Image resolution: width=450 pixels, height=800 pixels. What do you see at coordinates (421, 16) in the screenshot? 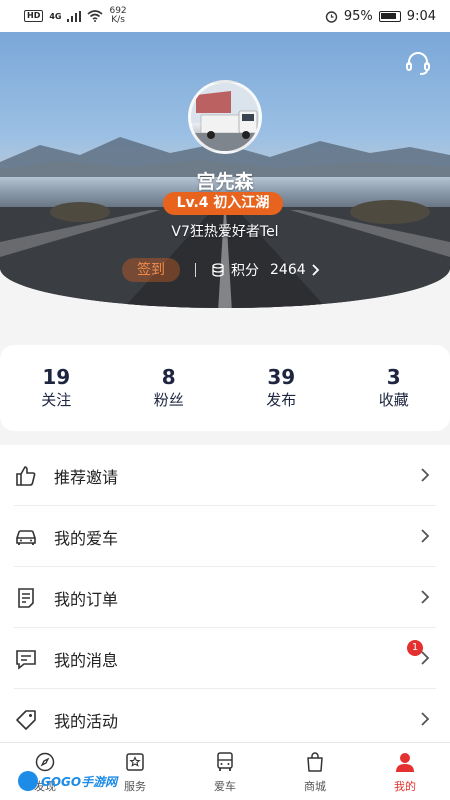
I see `clock: 9:04` at bounding box center [421, 16].